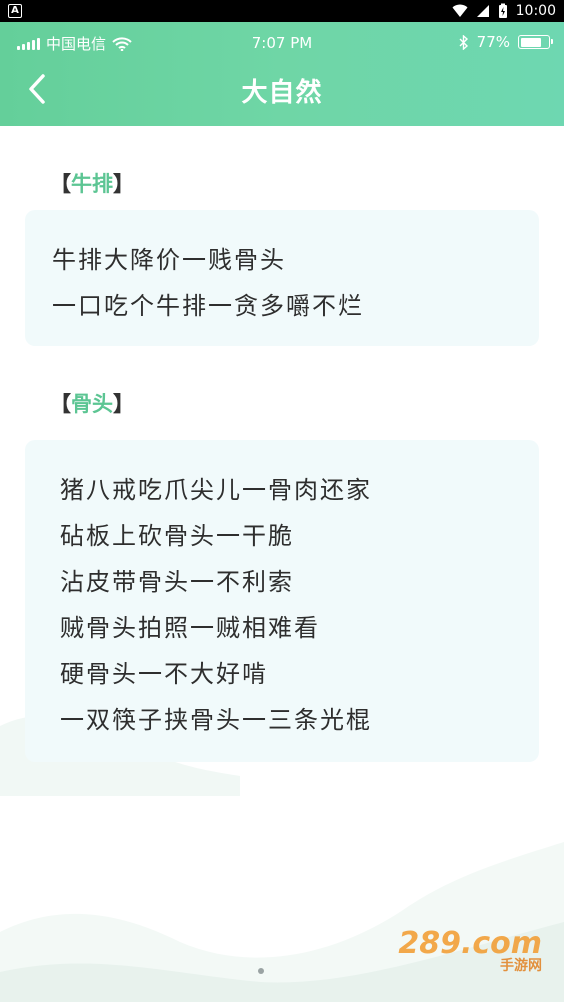 This screenshot has width=564, height=1002. What do you see at coordinates (177, 582) in the screenshot?
I see `riddle-line: 沾皮带骨头一不利索` at bounding box center [177, 582].